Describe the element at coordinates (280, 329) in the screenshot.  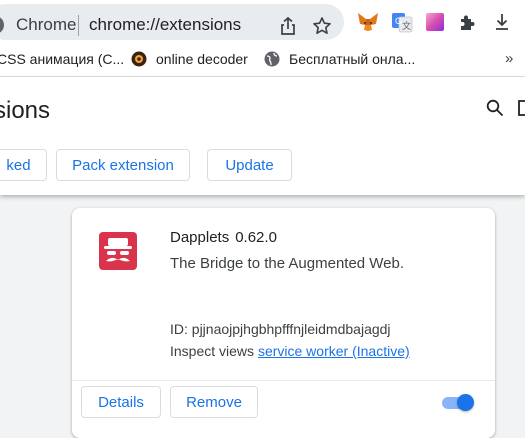
I see `extension-id: ID: pjjnaojpjhgbhpfffnjleidmdbajagdj` at that location.